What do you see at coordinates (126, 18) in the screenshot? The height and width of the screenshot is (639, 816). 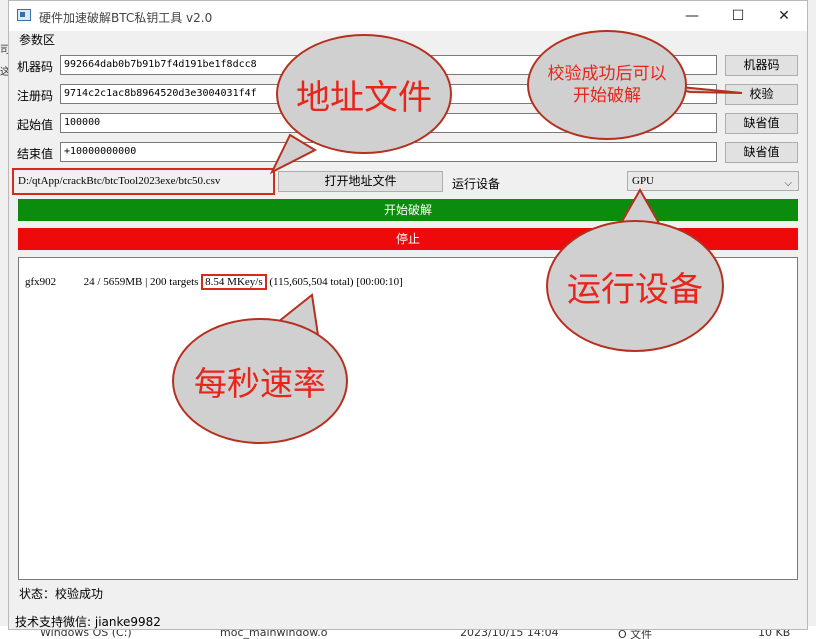 I see `window-title: 硬件加速破解BTC私钥工具 v2.0` at bounding box center [126, 18].